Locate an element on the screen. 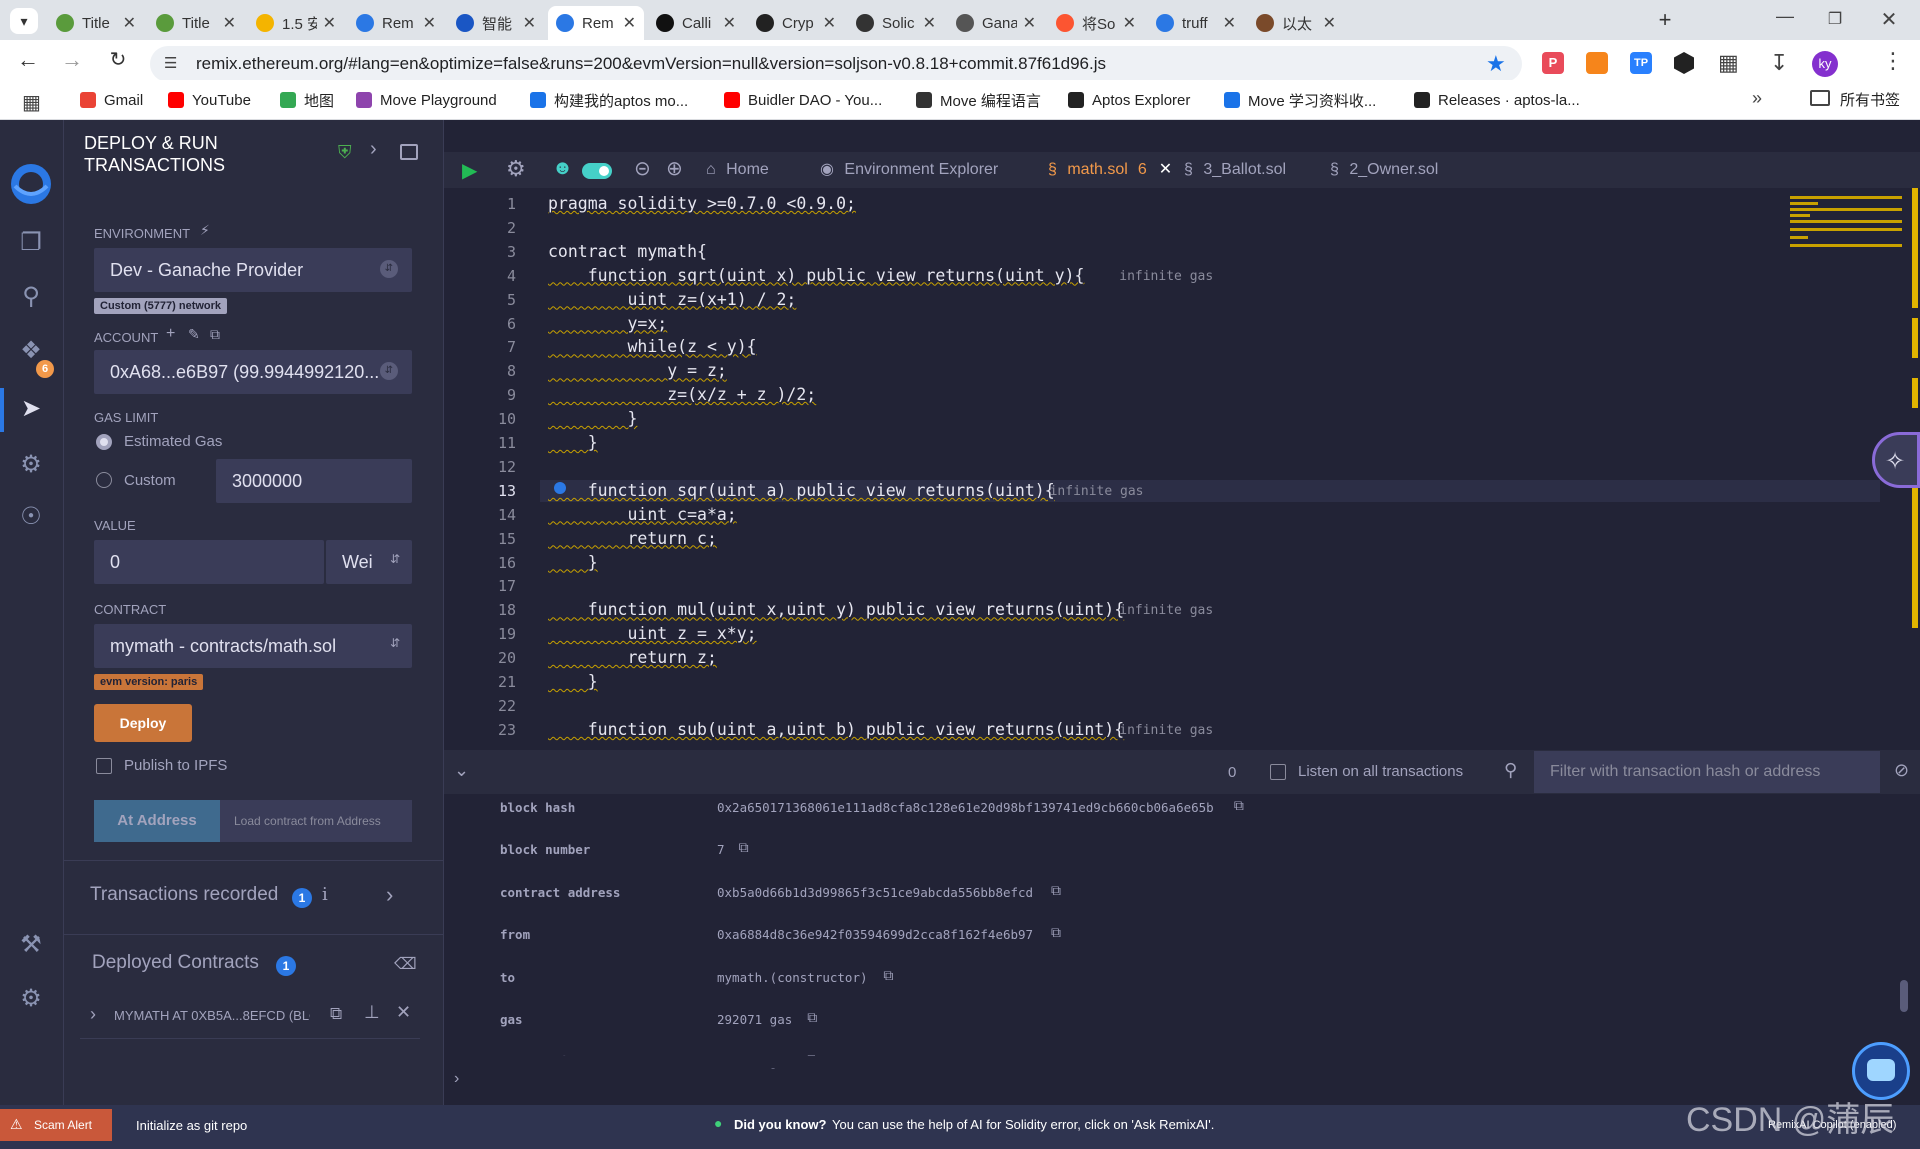 This screenshot has height=1149, width=1920. contract-select: mymath - contracts/math.sol is located at coordinates (253, 646).